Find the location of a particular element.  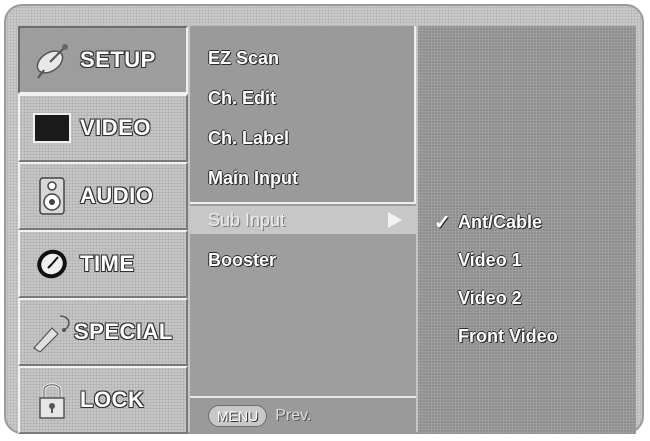

category-label: AUDIO is located at coordinates (117, 195).